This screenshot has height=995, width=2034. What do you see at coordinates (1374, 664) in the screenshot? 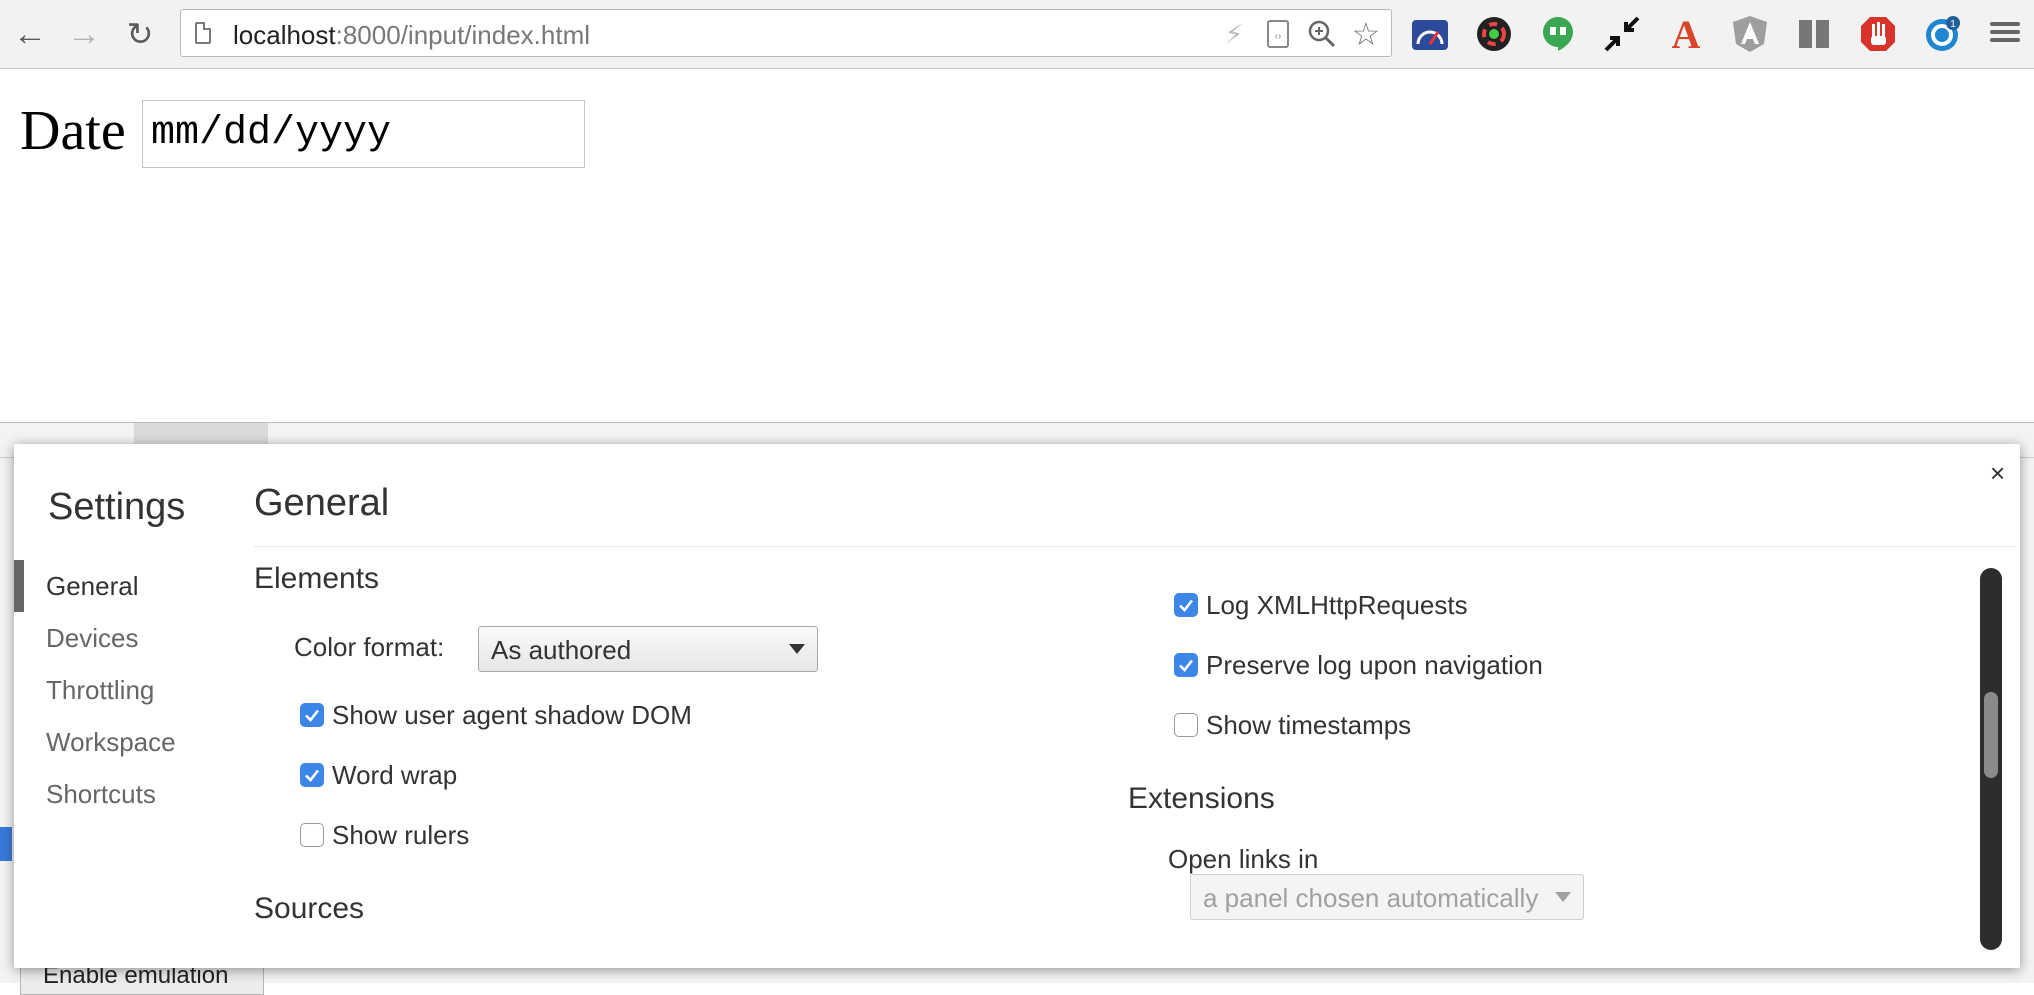
I see `option-label: Preserve log upon navigation` at bounding box center [1374, 664].